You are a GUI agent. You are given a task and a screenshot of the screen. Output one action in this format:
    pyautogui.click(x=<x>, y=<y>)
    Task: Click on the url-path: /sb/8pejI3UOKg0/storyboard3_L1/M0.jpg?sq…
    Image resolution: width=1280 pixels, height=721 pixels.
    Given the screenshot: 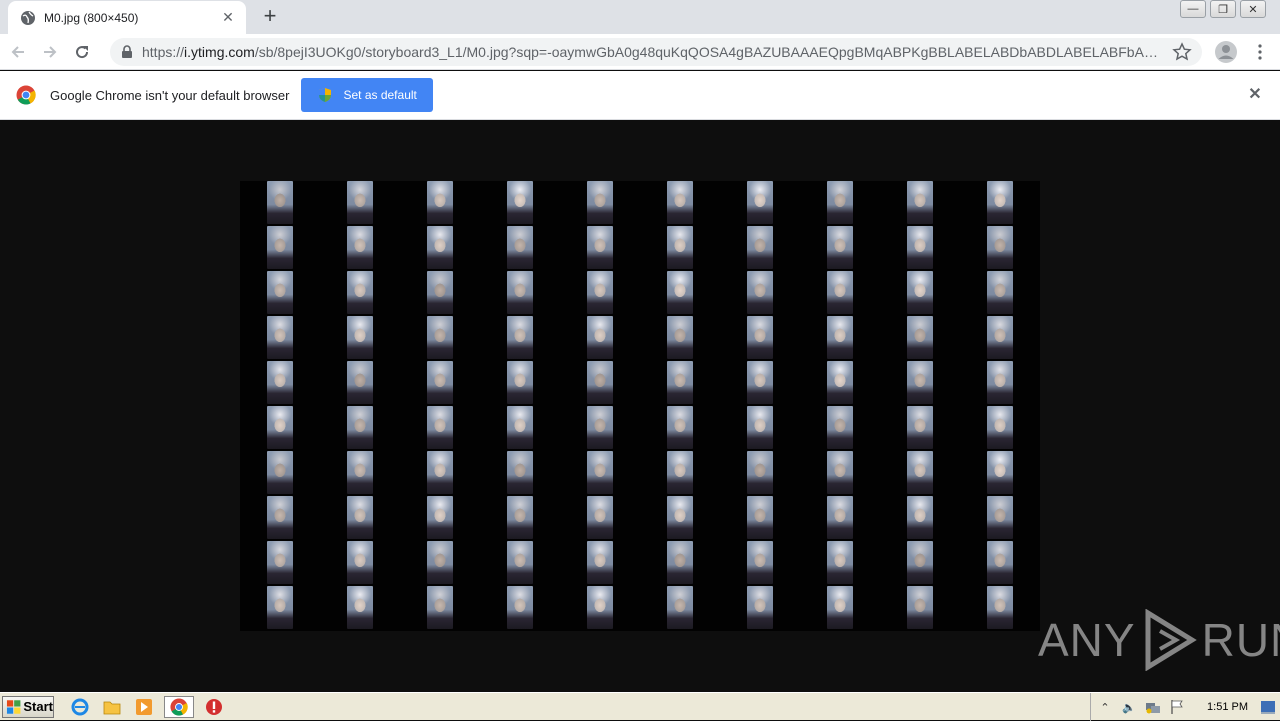 What is the action you would take?
    pyautogui.click(x=709, y=52)
    